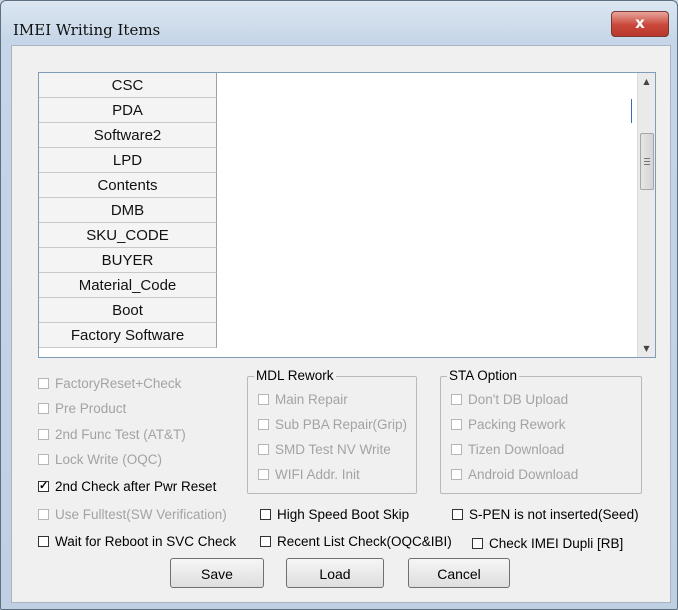 This screenshot has width=678, height=610. I want to click on close-icon: x, so click(640, 23).